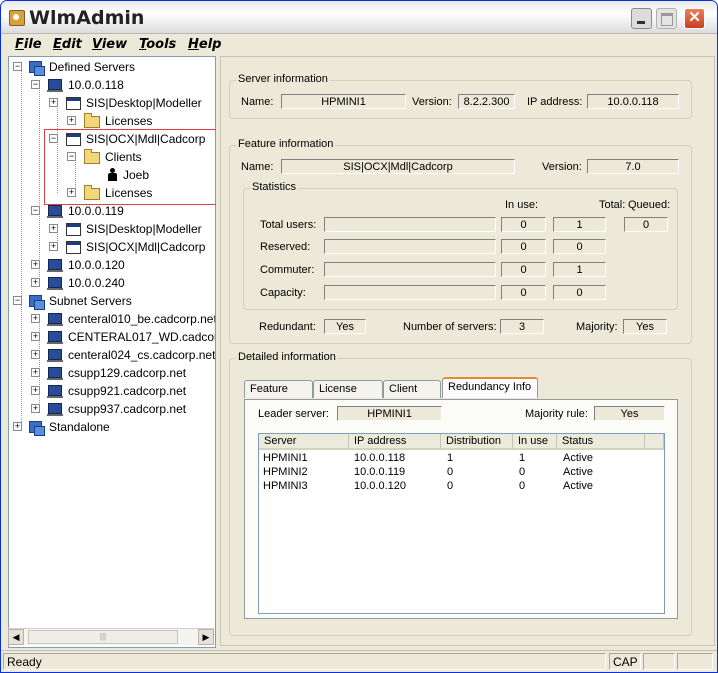 Image resolution: width=718 pixels, height=673 pixels. What do you see at coordinates (283, 79) in the screenshot?
I see `server-info-title: Server information` at bounding box center [283, 79].